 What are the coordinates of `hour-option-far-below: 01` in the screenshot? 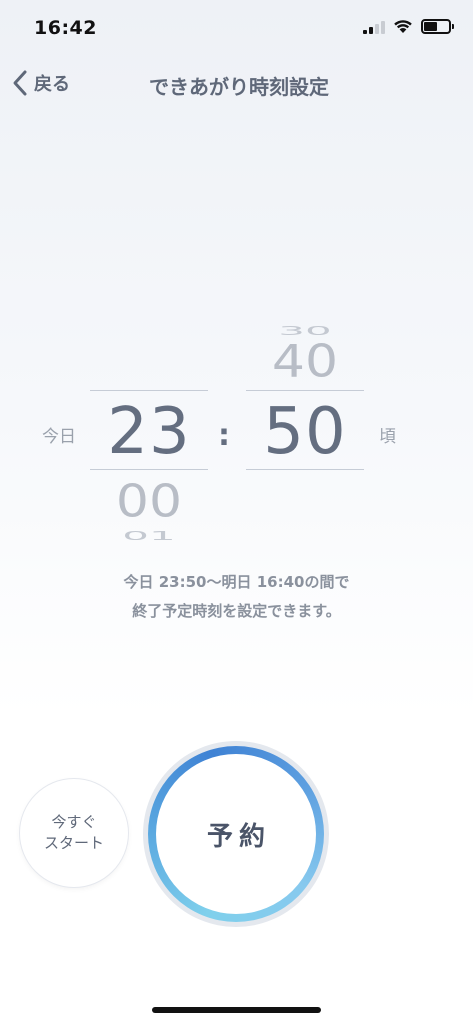 It's located at (149, 536).